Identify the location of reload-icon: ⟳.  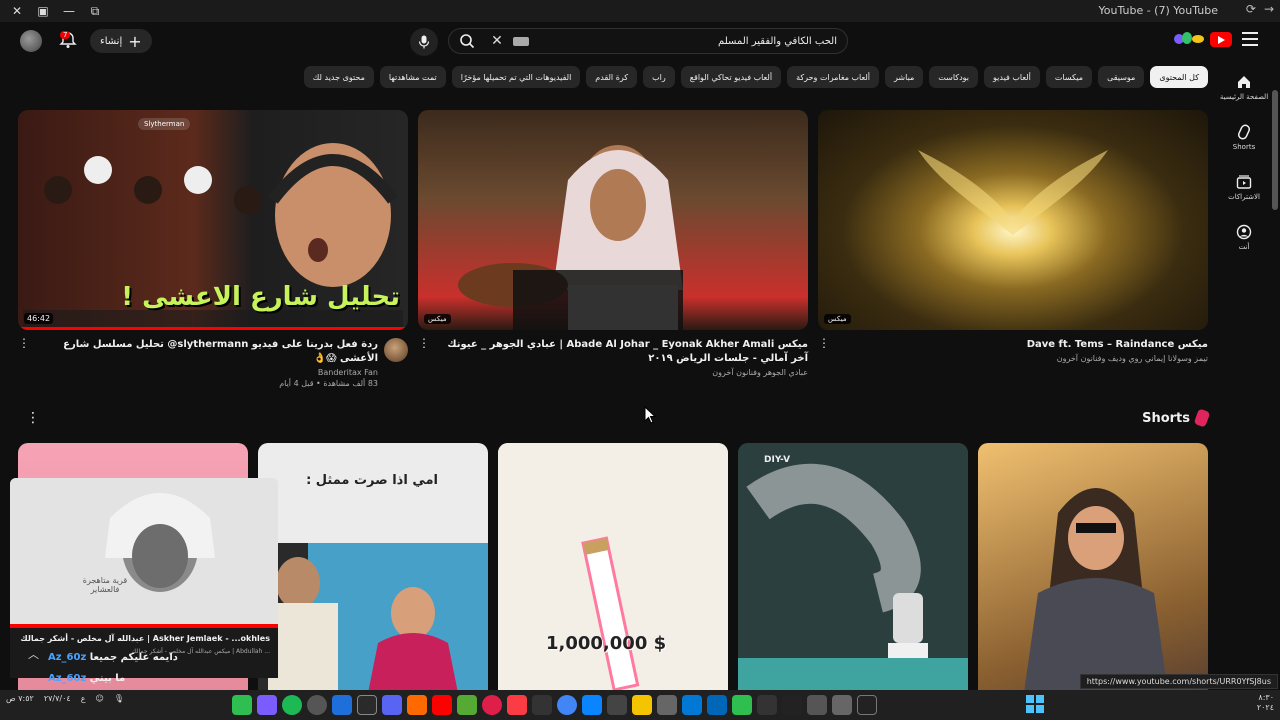
(1251, 9).